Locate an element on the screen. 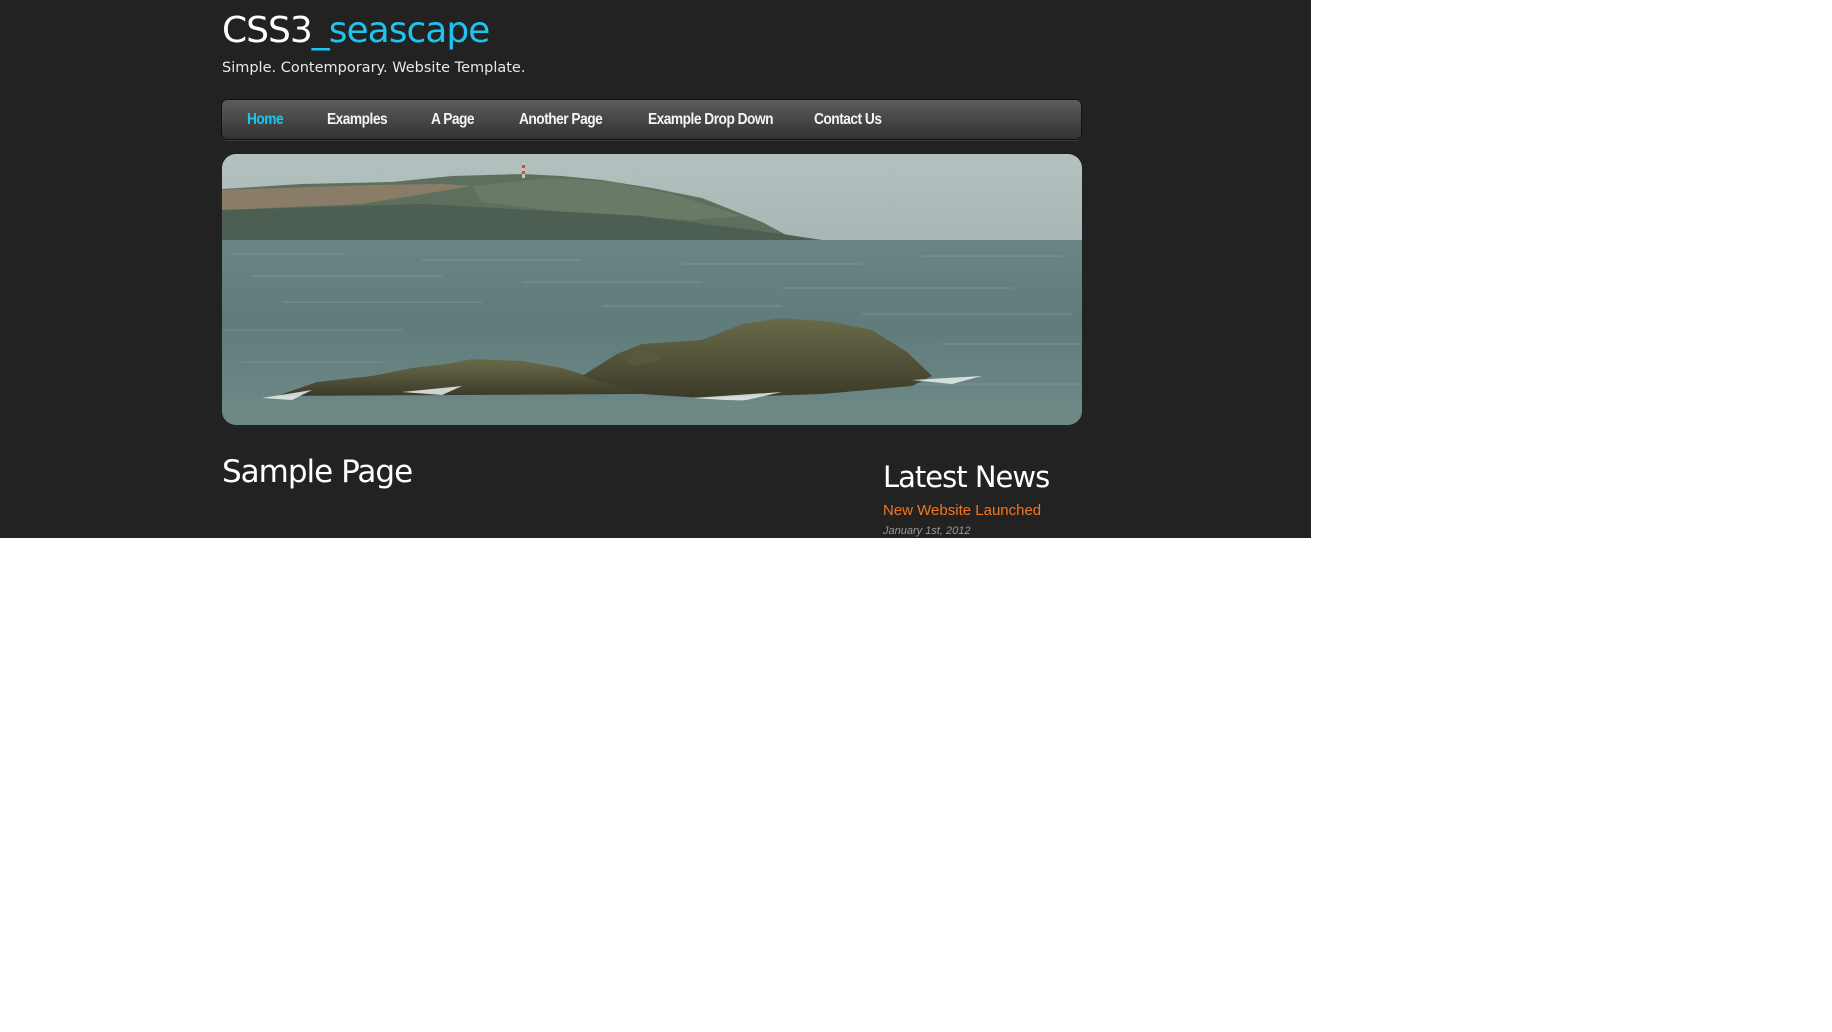 The height and width of the screenshot is (1032, 1832). nav-item-examples: Examples is located at coordinates (379, 119).